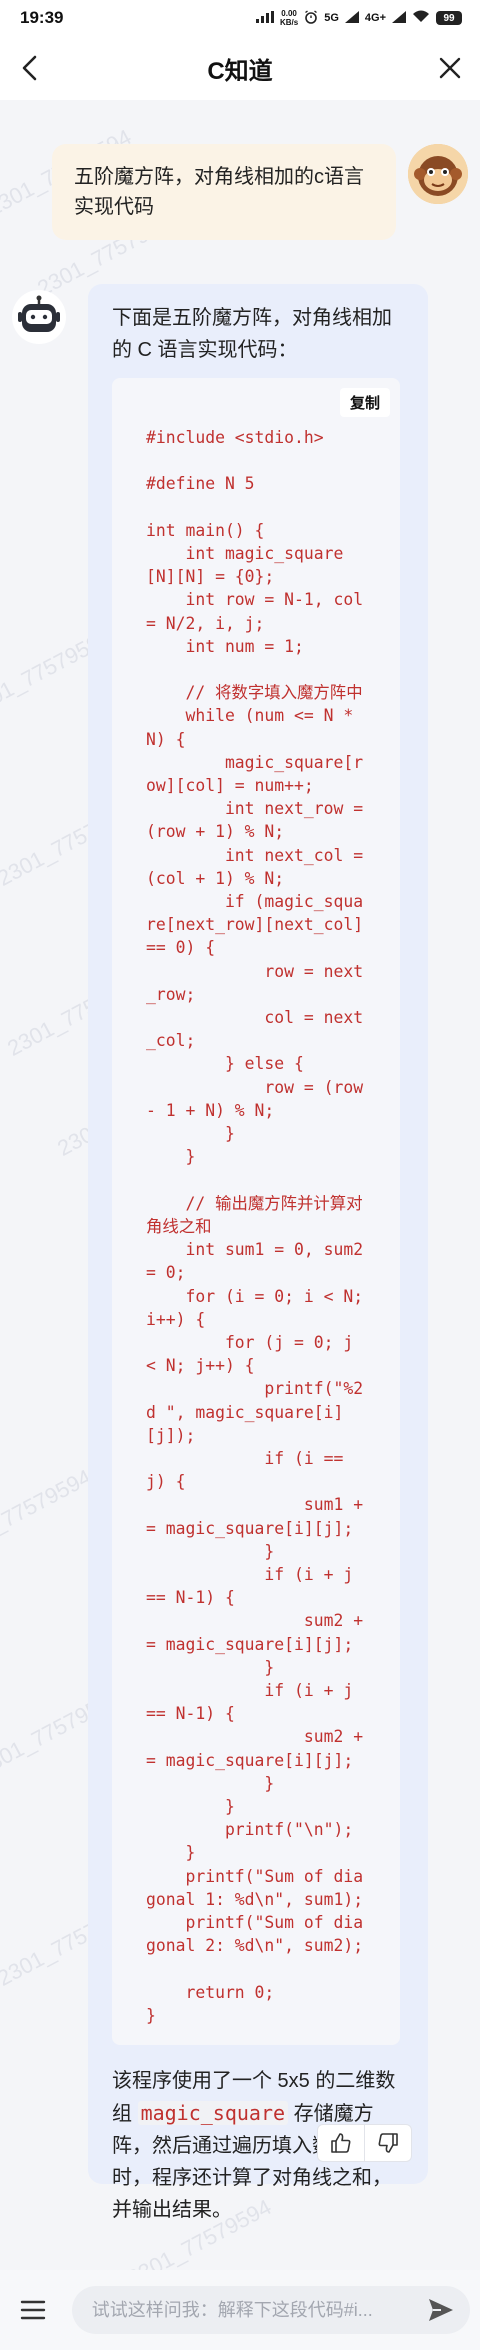 The width and height of the screenshot is (480, 2350). I want to click on status-icons: 0.00 KB/s 5G 4G+ 99, so click(358, 18).